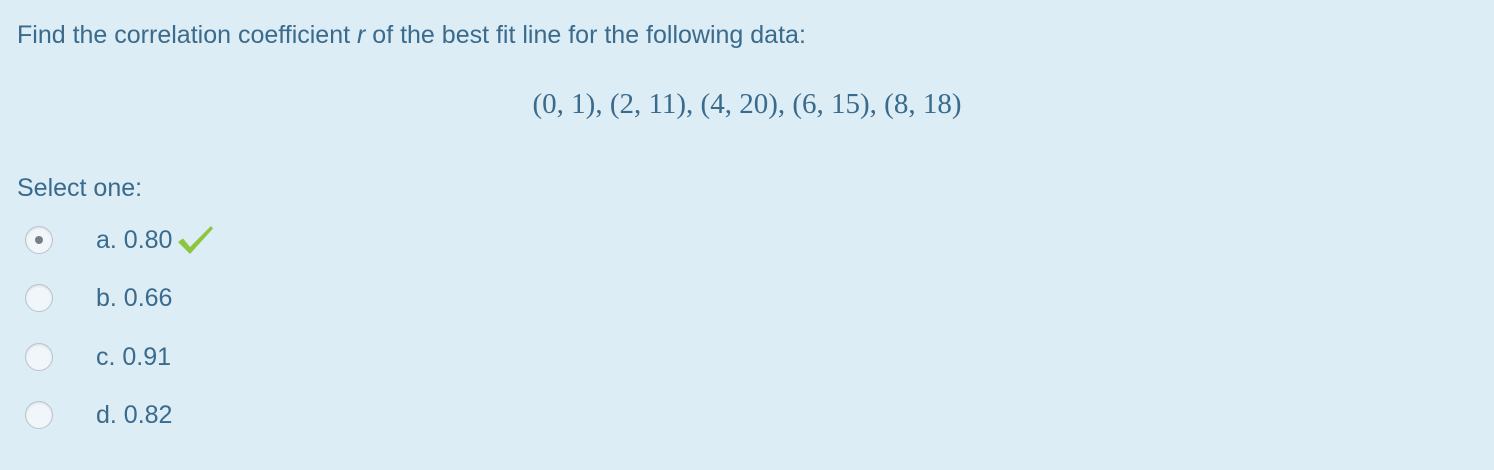 The image size is (1494, 470). I want to click on option-label-a: a. 0.80, so click(134, 240).